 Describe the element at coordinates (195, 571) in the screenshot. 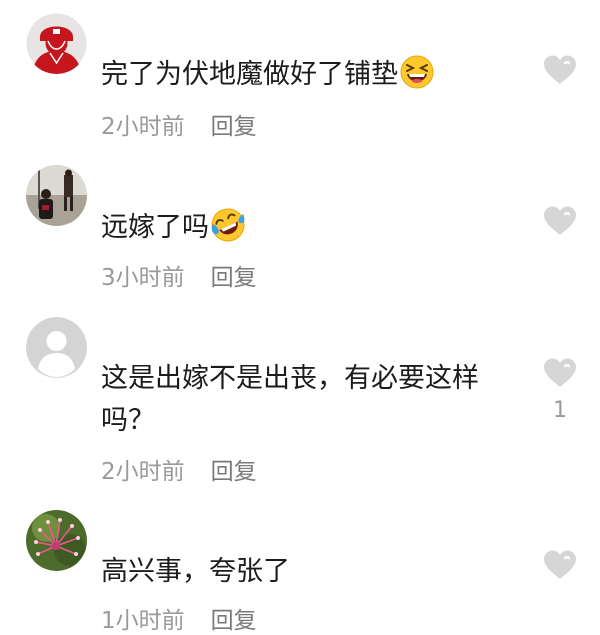

I see `comment-text: 高兴事，夸张了` at that location.